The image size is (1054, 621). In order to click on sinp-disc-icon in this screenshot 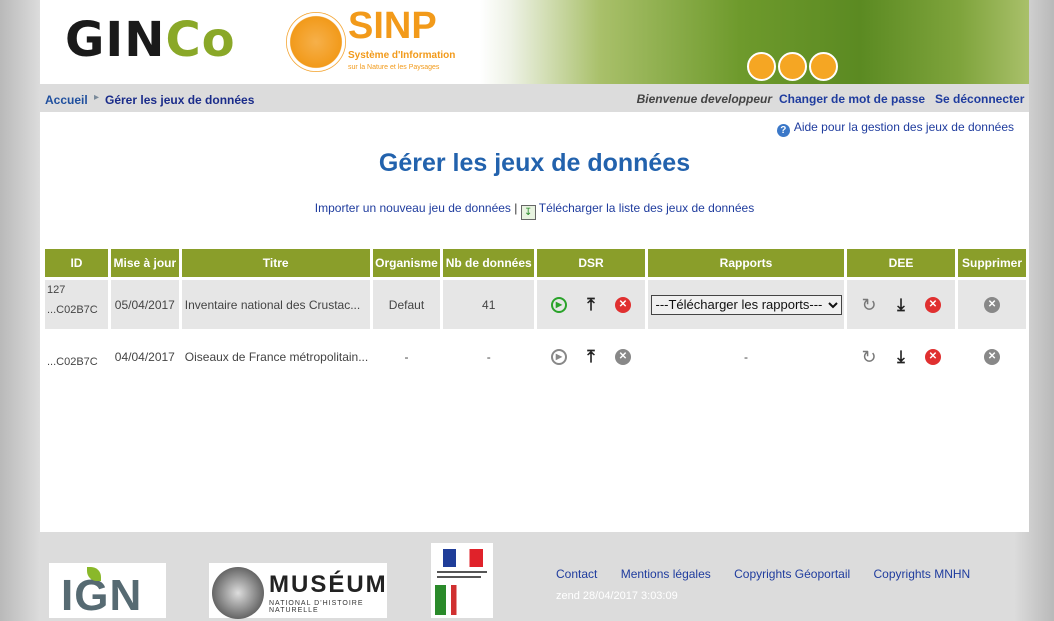, I will do `click(316, 42)`.